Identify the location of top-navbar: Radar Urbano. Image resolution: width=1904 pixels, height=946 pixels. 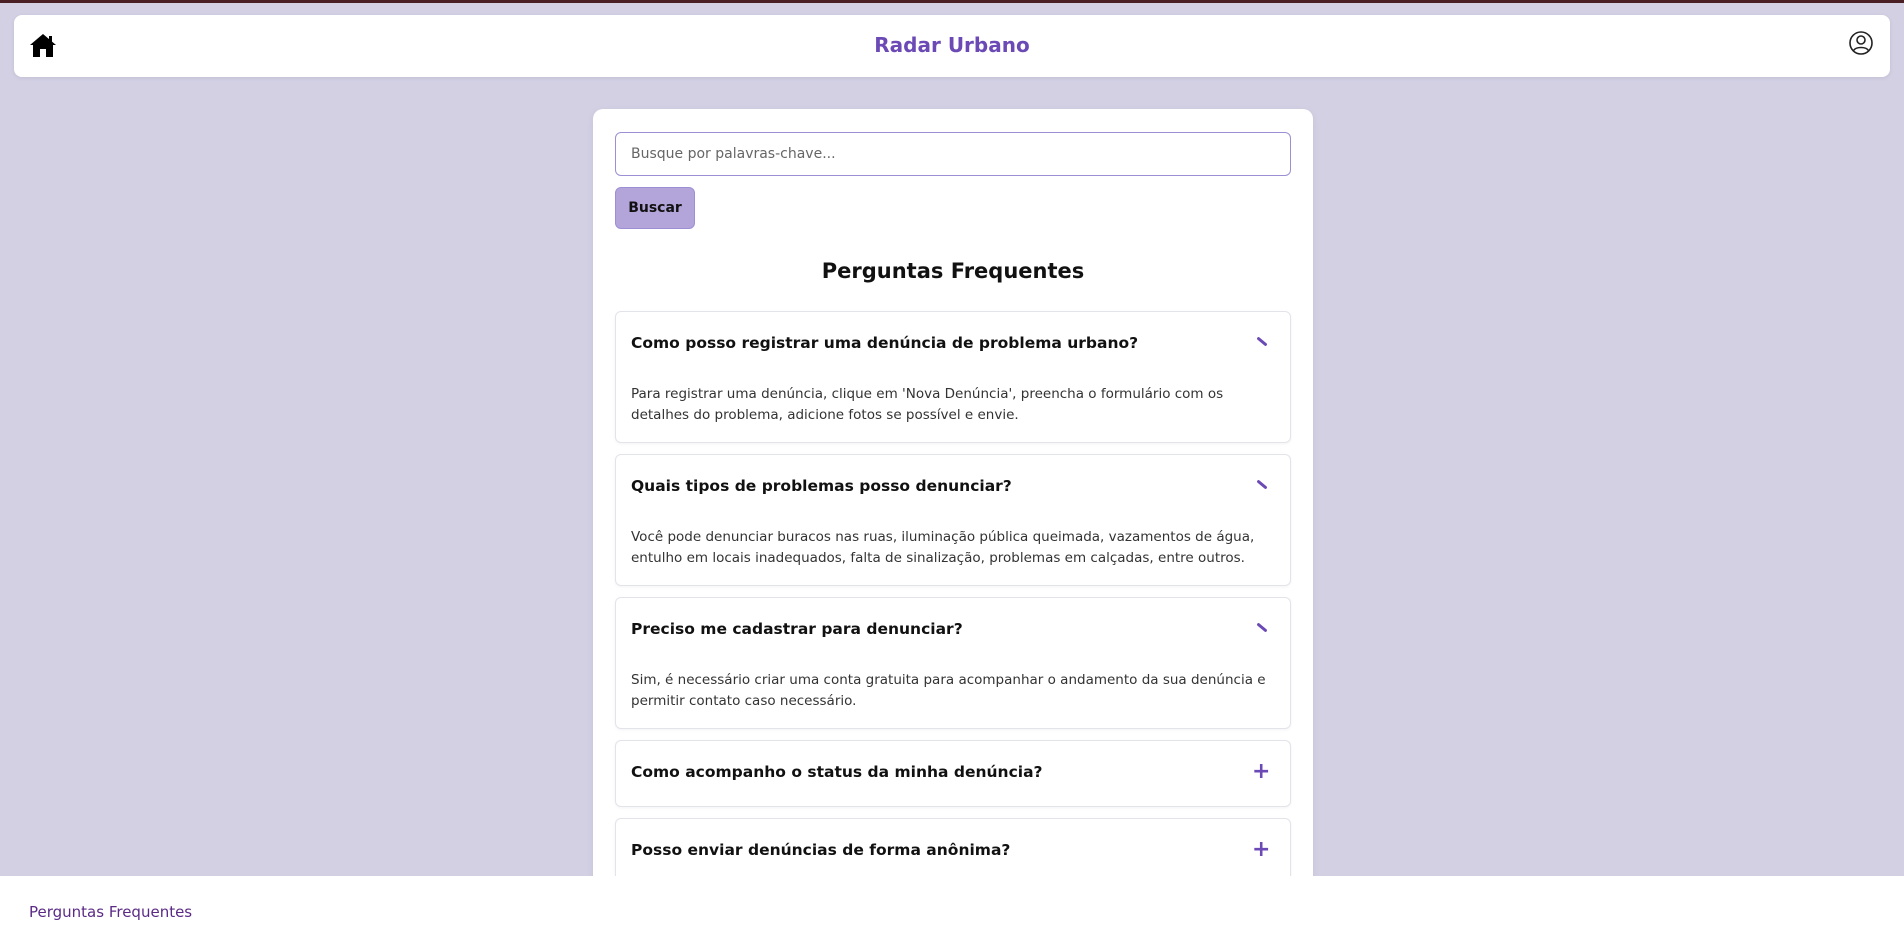
(952, 46).